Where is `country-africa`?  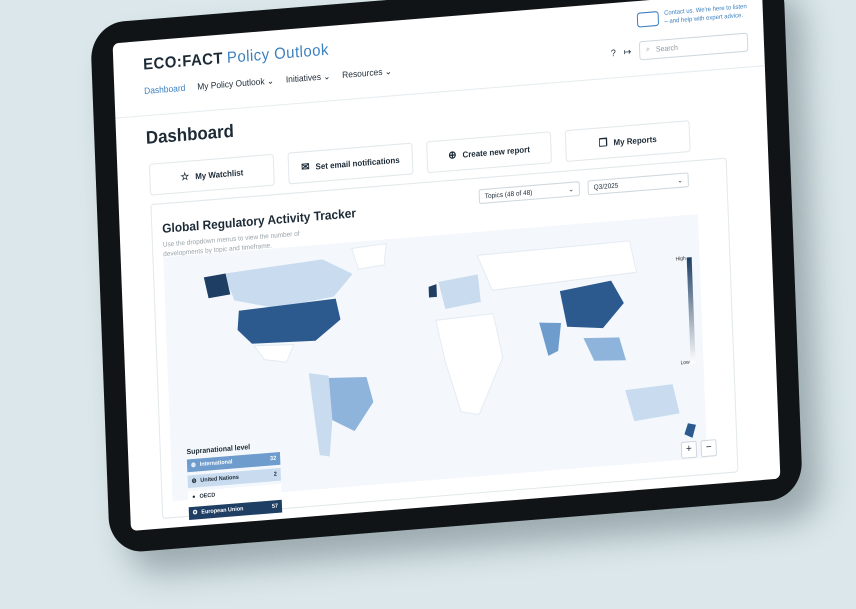
country-africa is located at coordinates (470, 365).